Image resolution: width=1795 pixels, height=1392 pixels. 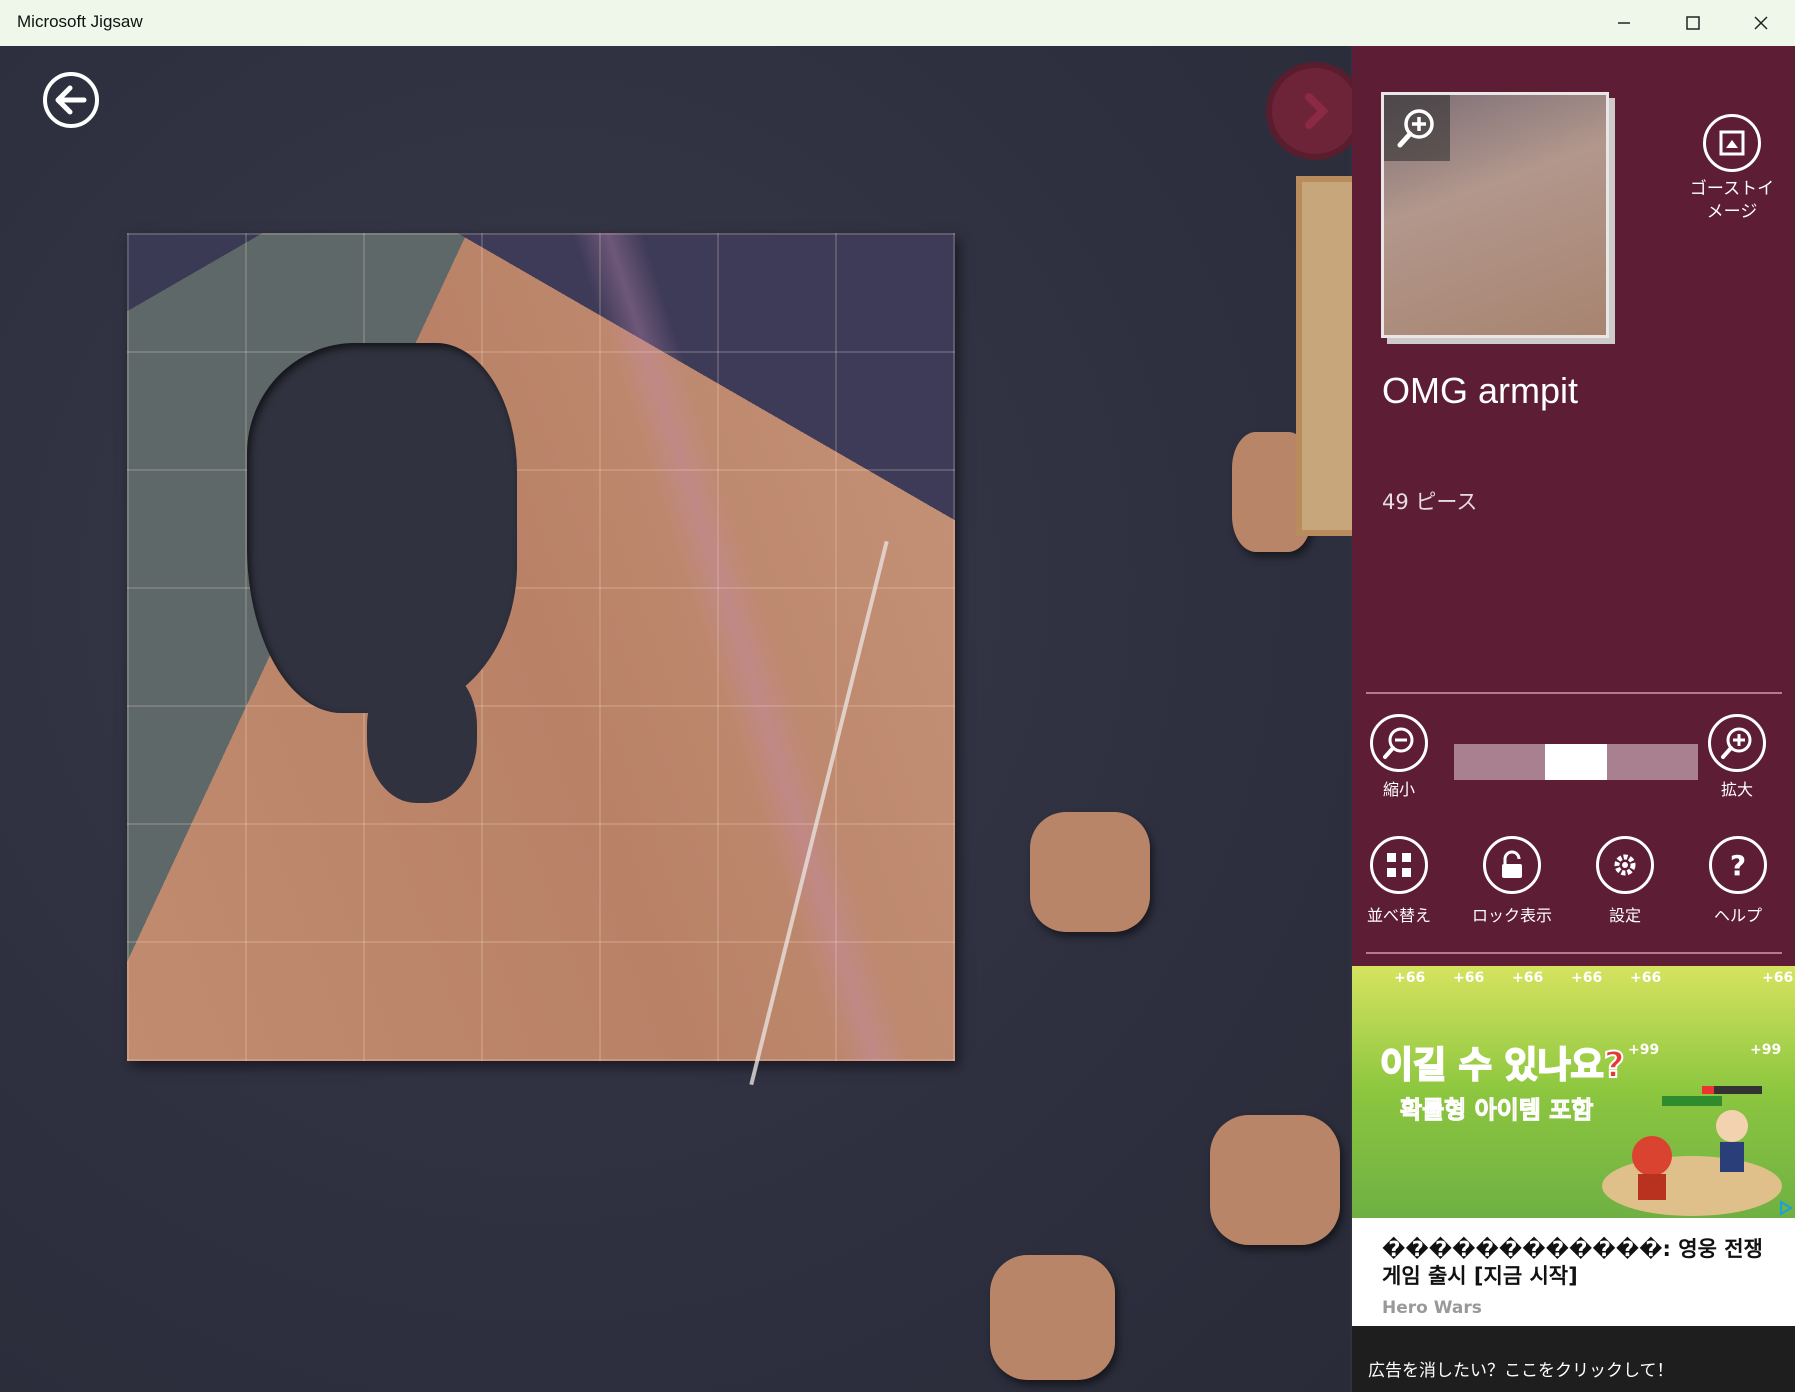 I want to click on ad-description: ������������: 영웅 전쟁 게임 출시 [지금 시작], so click(x=1577, y=1263).